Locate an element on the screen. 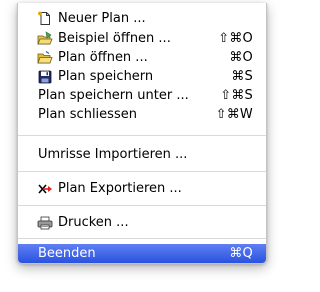  menu-item-label: Plan speichern is located at coordinates (106, 76).